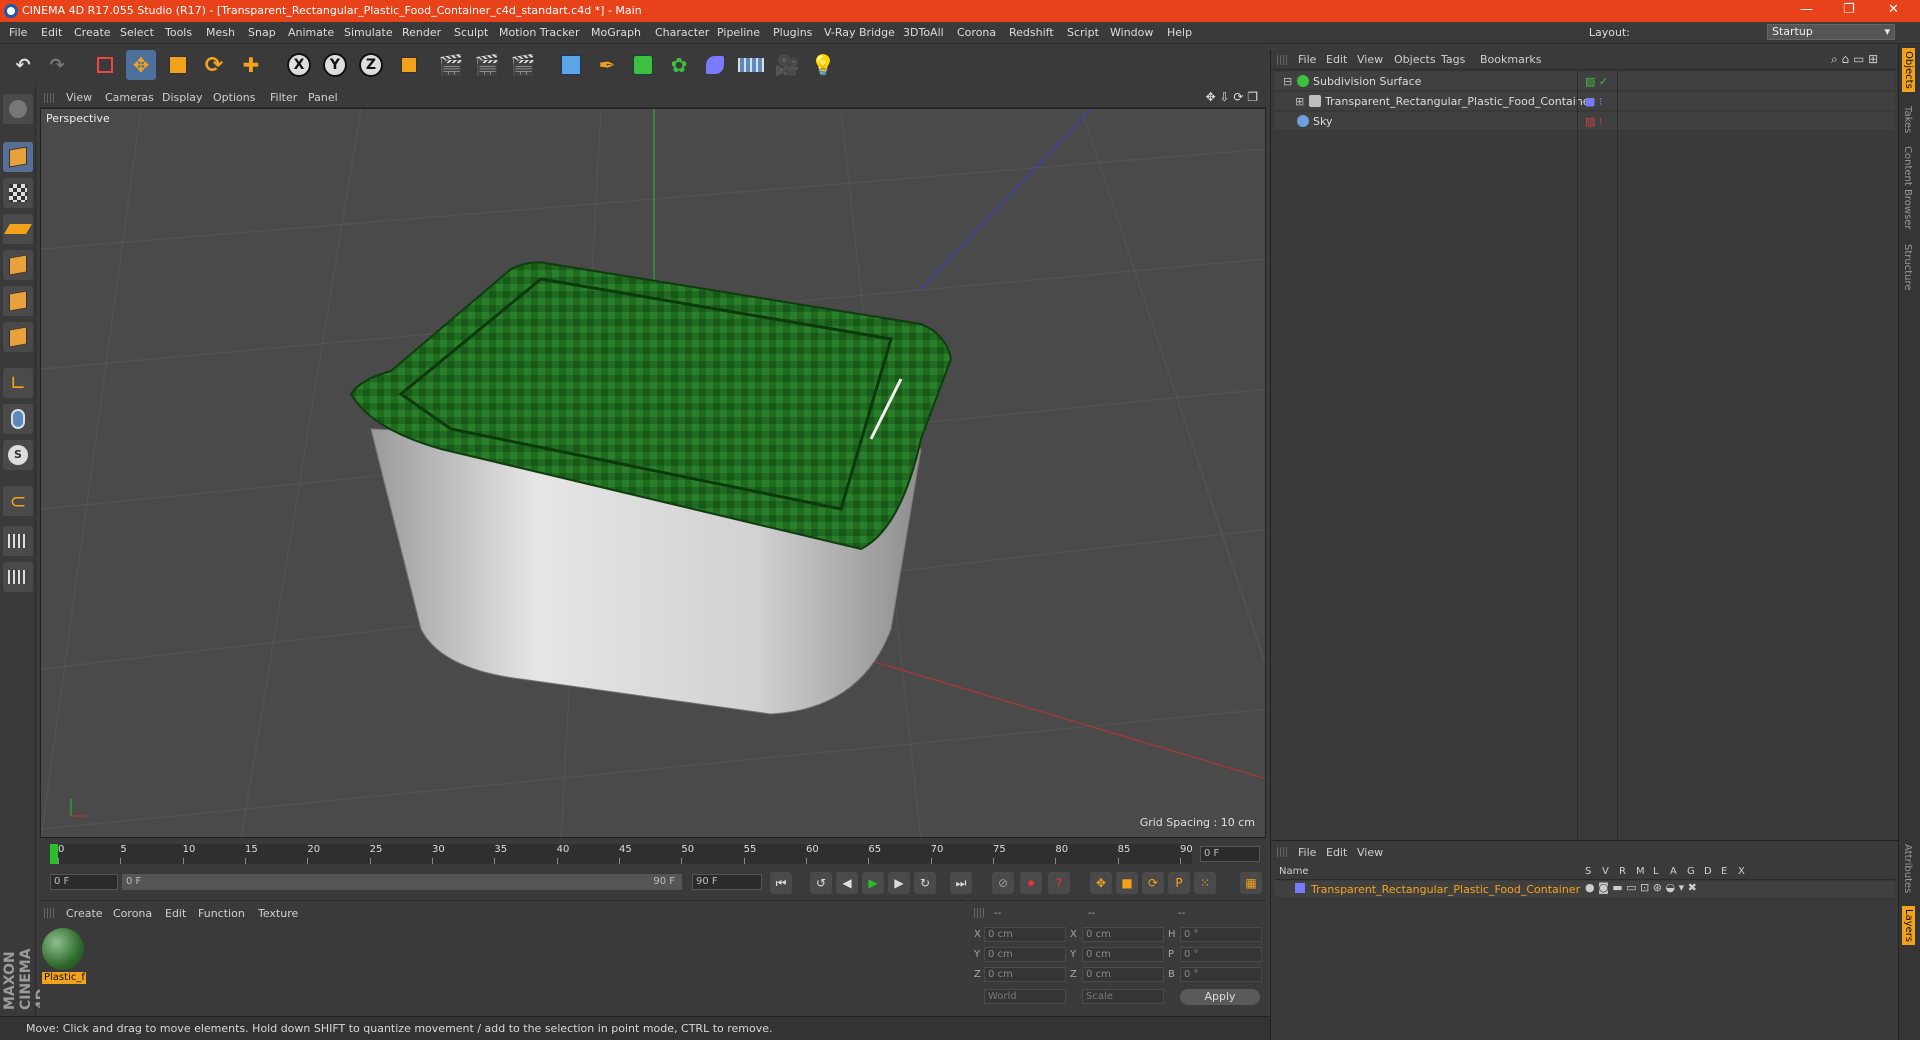 The image size is (1920, 1040). I want to click on rotation-h-field: 0 °, so click(1221, 934).